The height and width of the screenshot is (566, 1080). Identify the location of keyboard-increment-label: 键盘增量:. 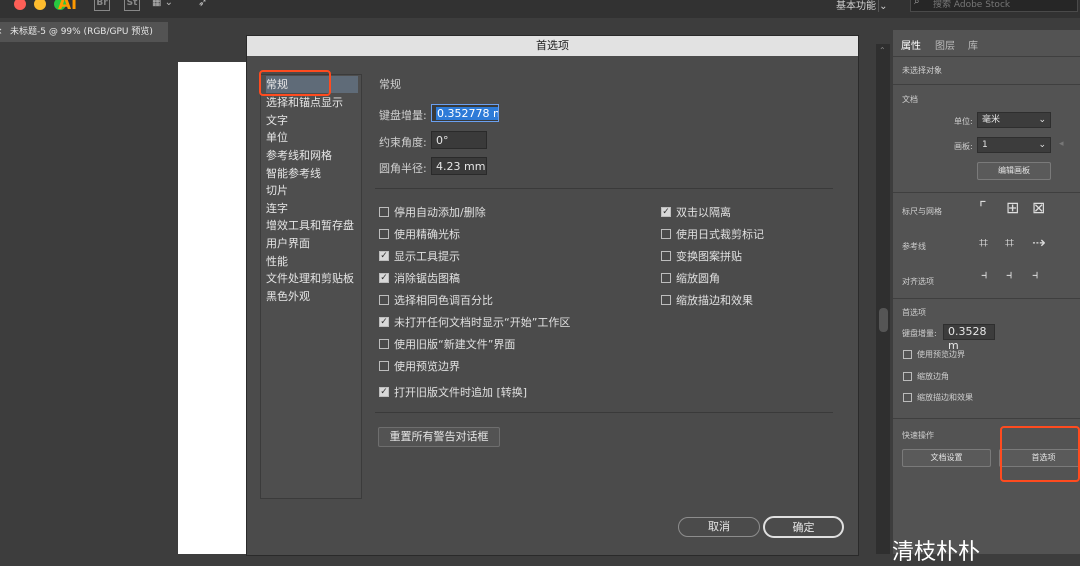
(403, 115).